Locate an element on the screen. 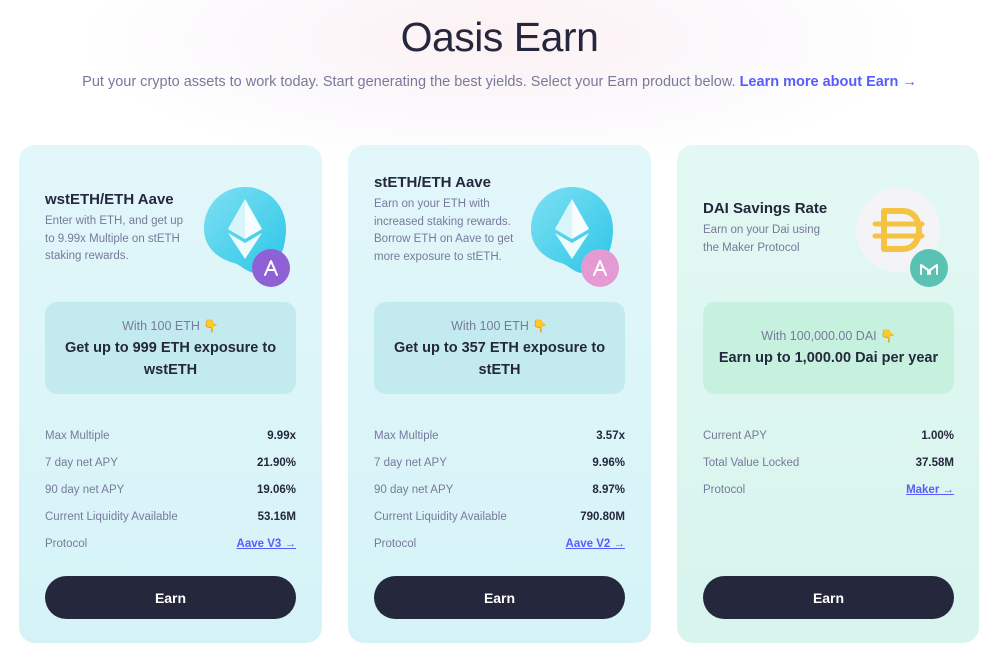 The image size is (999, 665). stat-row: Max Multiple 3.57x is located at coordinates (499, 435).